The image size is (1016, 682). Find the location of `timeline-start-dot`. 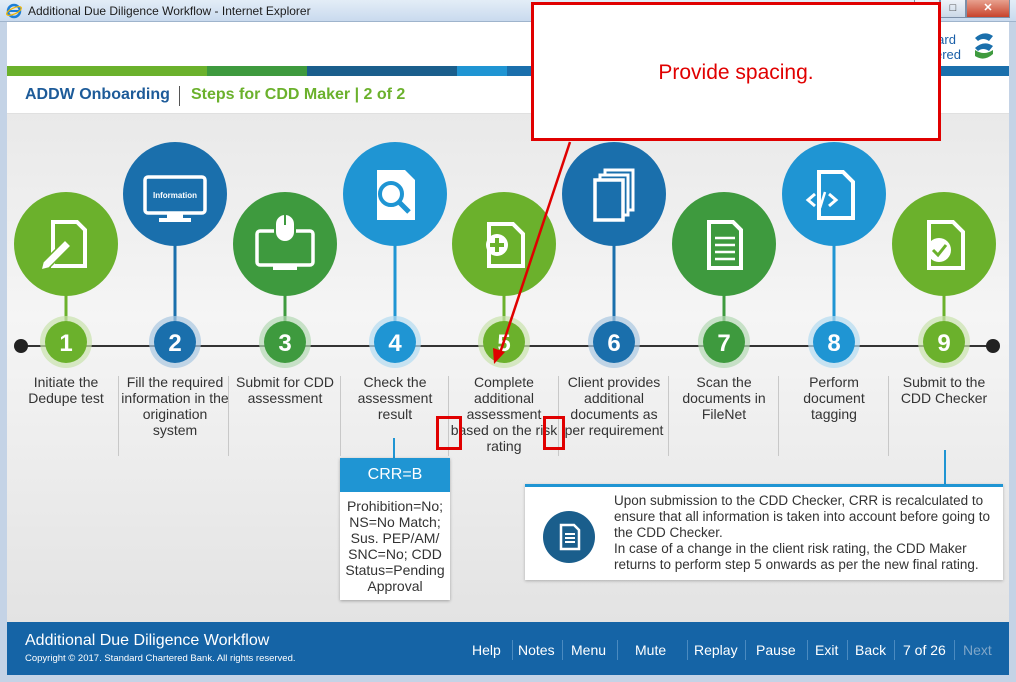

timeline-start-dot is located at coordinates (21, 346).